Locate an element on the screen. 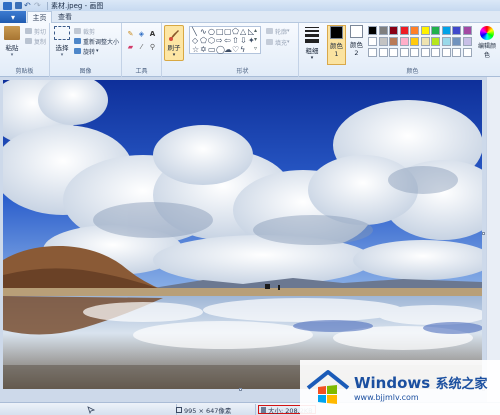 The width and height of the screenshot is (500, 415). window-title: 素材.jpeg - 画图 is located at coordinates (77, 5).